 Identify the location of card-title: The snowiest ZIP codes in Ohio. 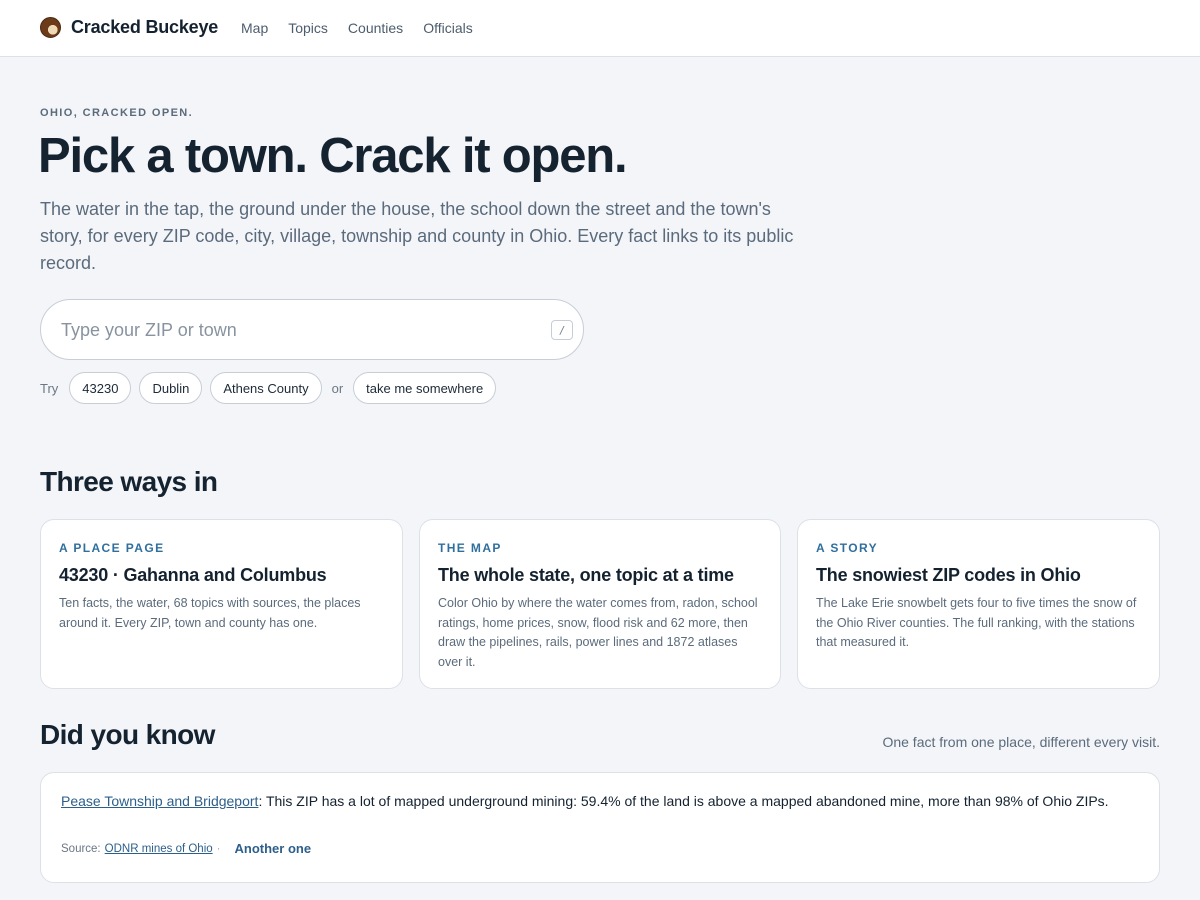
(948, 575).